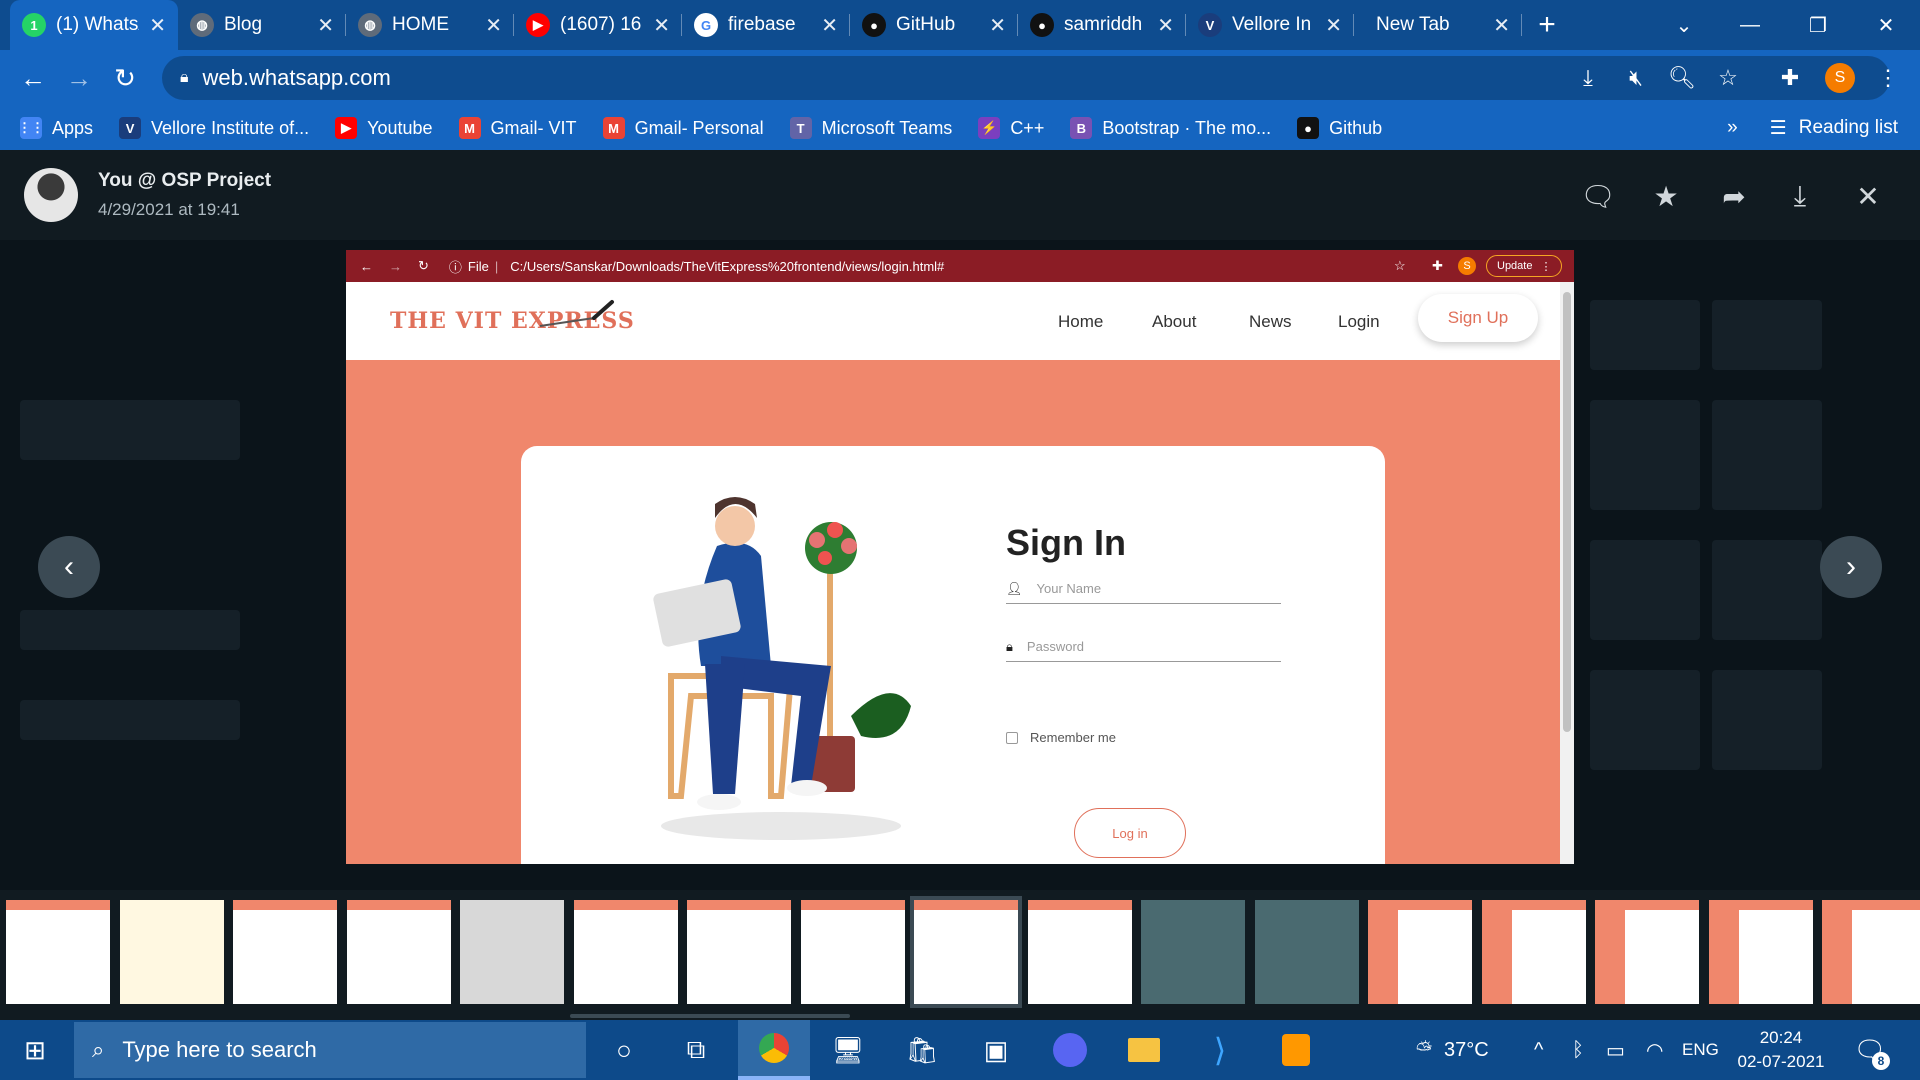 The width and height of the screenshot is (1920, 1080). I want to click on forward-button: →, so click(79, 78).